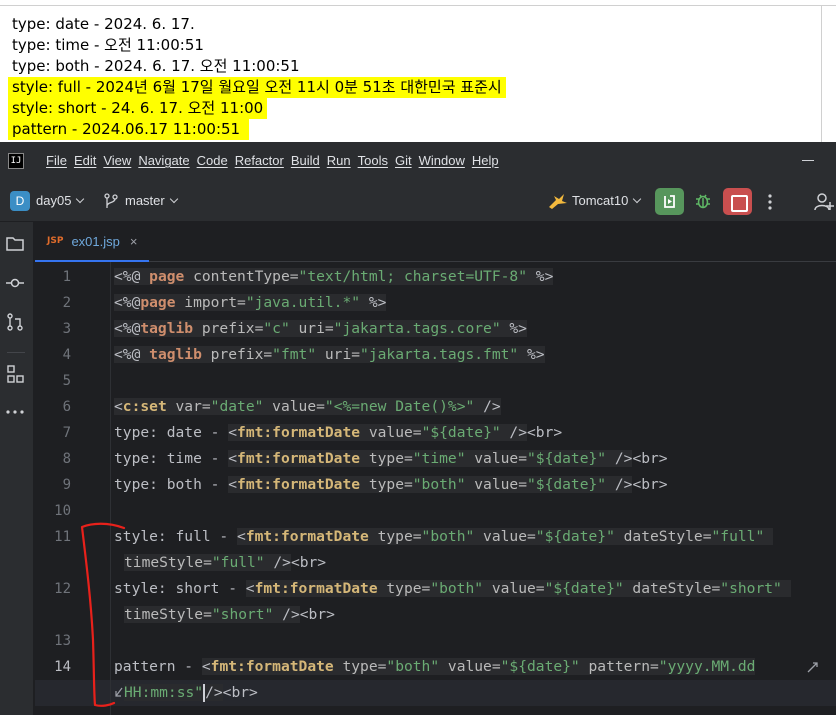 The height and width of the screenshot is (715, 836). I want to click on close-icon: ×, so click(134, 241).